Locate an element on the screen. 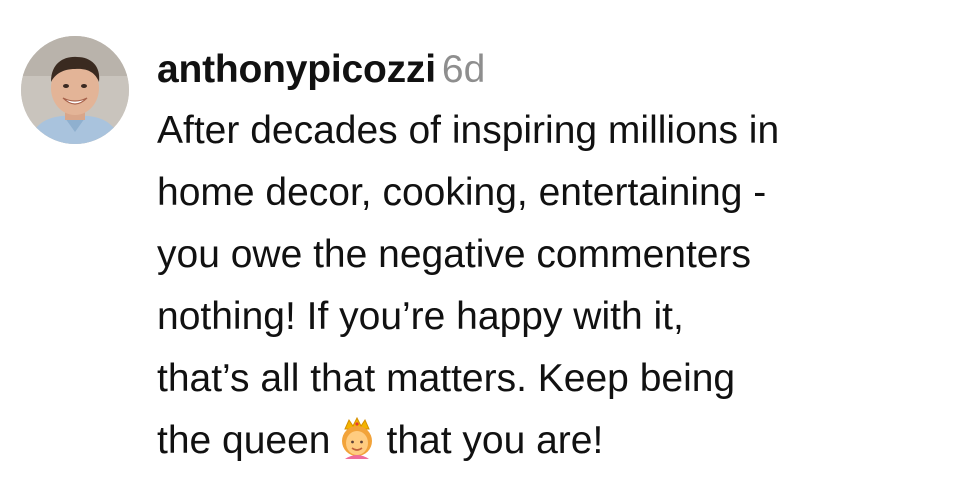 Image resolution: width=980 pixels, height=493 pixels. princess-crown-emoji-icon is located at coordinates (357, 437).